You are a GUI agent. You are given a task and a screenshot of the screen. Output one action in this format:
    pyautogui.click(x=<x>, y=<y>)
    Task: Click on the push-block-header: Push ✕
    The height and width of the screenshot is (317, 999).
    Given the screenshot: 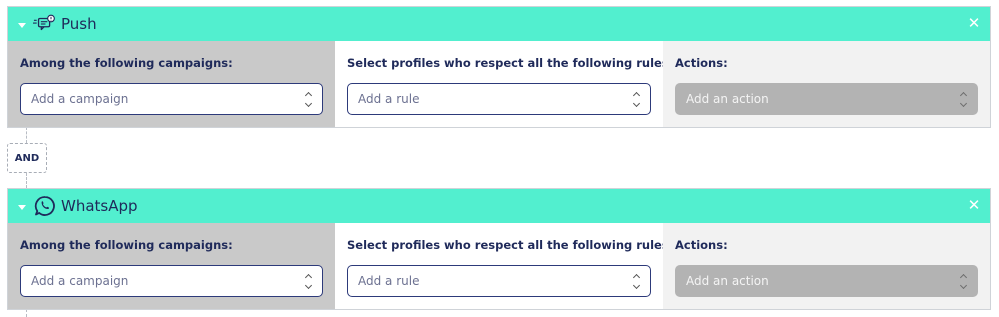 What is the action you would take?
    pyautogui.click(x=499, y=24)
    